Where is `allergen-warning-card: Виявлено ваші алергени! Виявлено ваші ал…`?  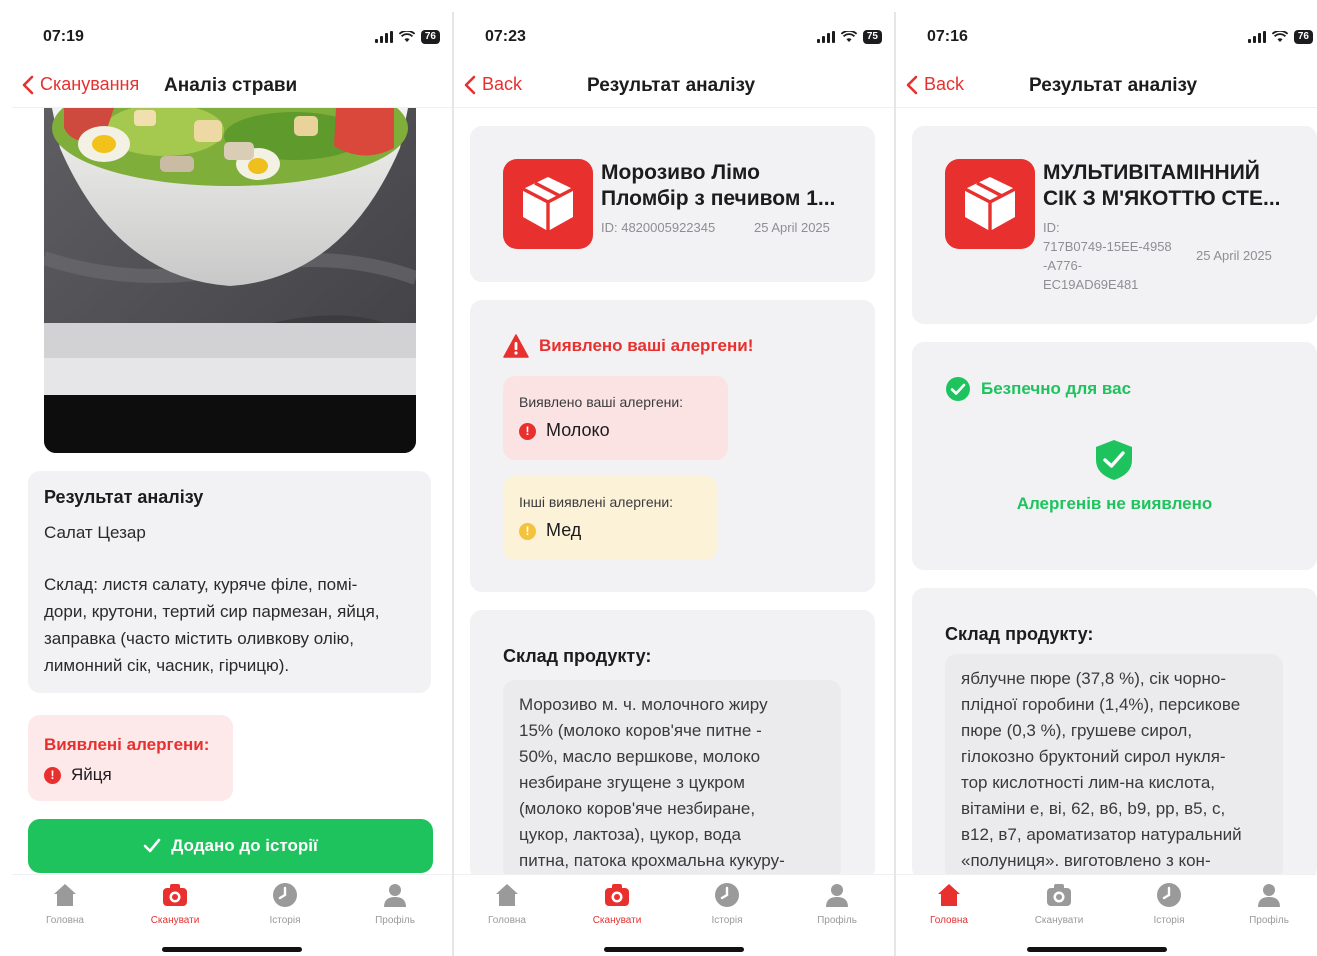
allergen-warning-card: Виявлено ваші алергени! Виявлено ваші ал… is located at coordinates (672, 446).